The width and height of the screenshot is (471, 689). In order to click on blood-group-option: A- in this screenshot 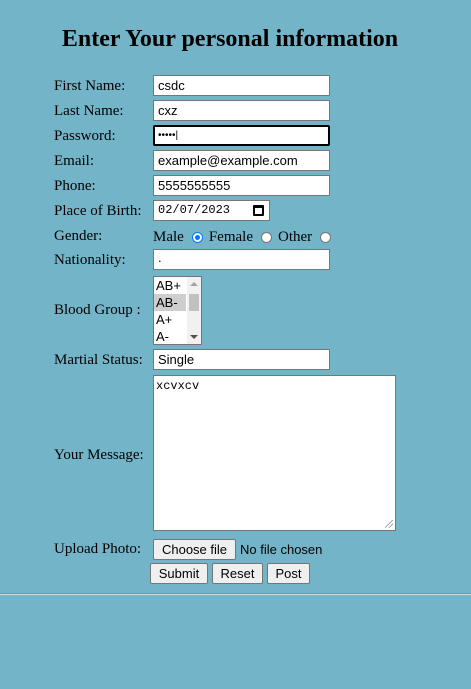, I will do `click(170, 336)`.